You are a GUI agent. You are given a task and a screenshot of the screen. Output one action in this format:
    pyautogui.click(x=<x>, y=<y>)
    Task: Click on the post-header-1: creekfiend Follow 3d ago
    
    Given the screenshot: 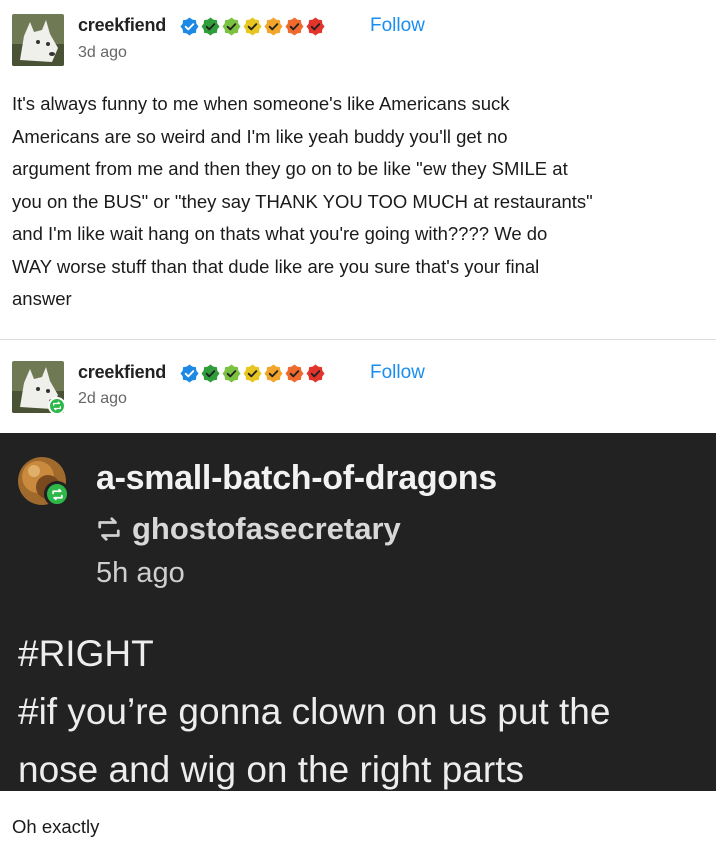 What is the action you would take?
    pyautogui.click(x=358, y=33)
    